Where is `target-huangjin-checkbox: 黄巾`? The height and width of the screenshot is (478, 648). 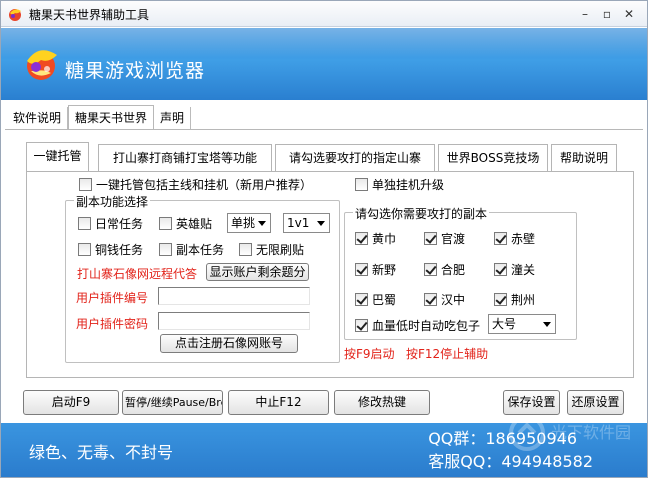
target-huangjin-checkbox: 黄巾 is located at coordinates (375, 238).